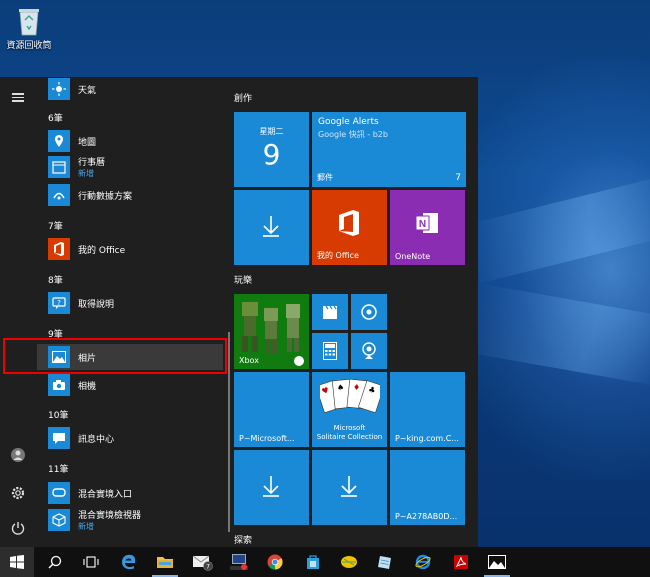 The height and width of the screenshot is (577, 650). Describe the element at coordinates (18, 528) in the screenshot. I see `power-icon` at that location.